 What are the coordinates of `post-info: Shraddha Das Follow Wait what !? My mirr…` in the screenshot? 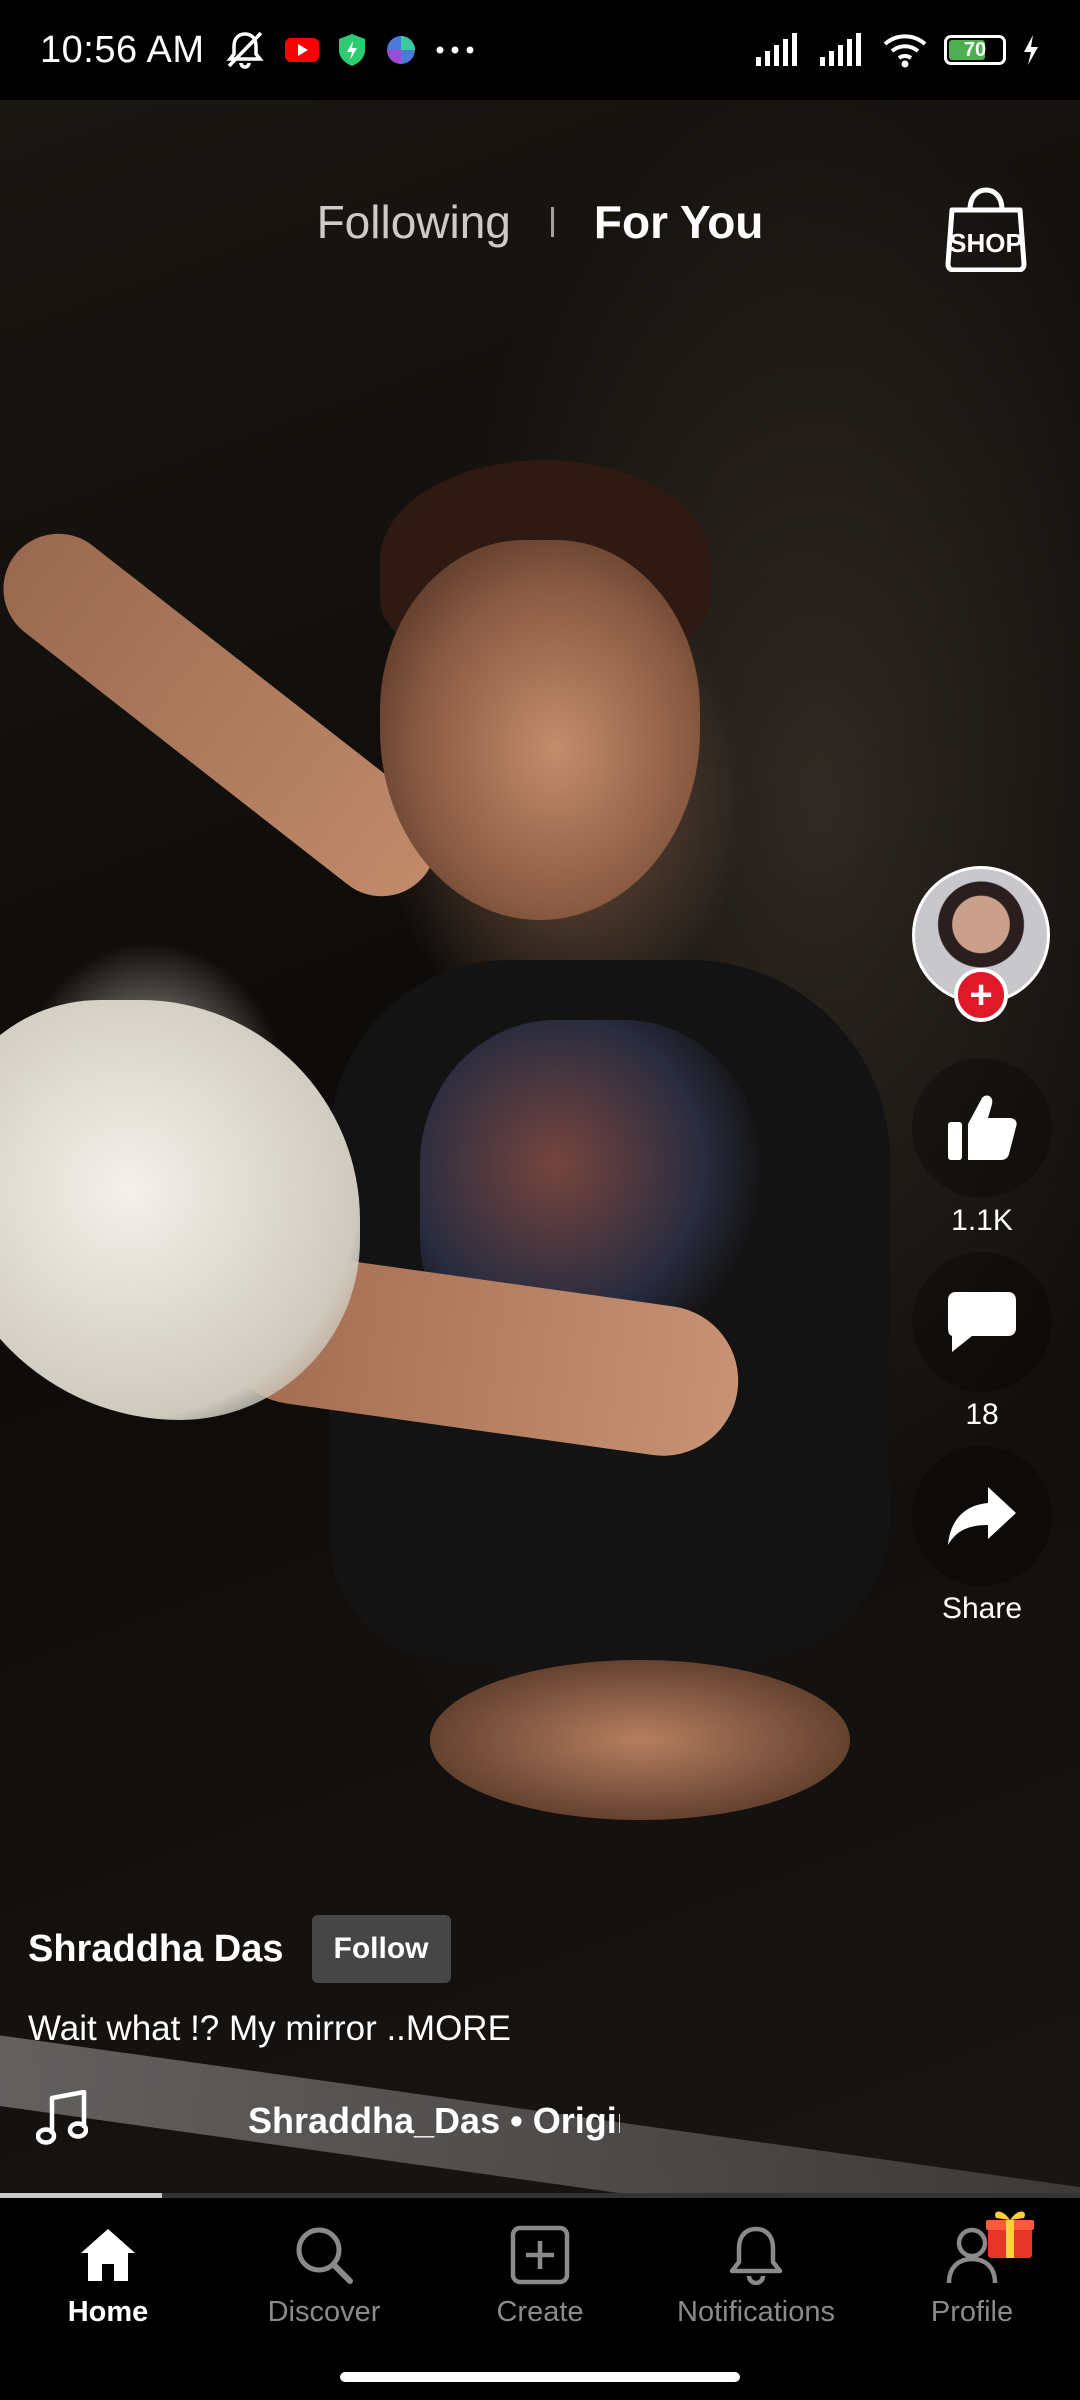 It's located at (478, 1982).